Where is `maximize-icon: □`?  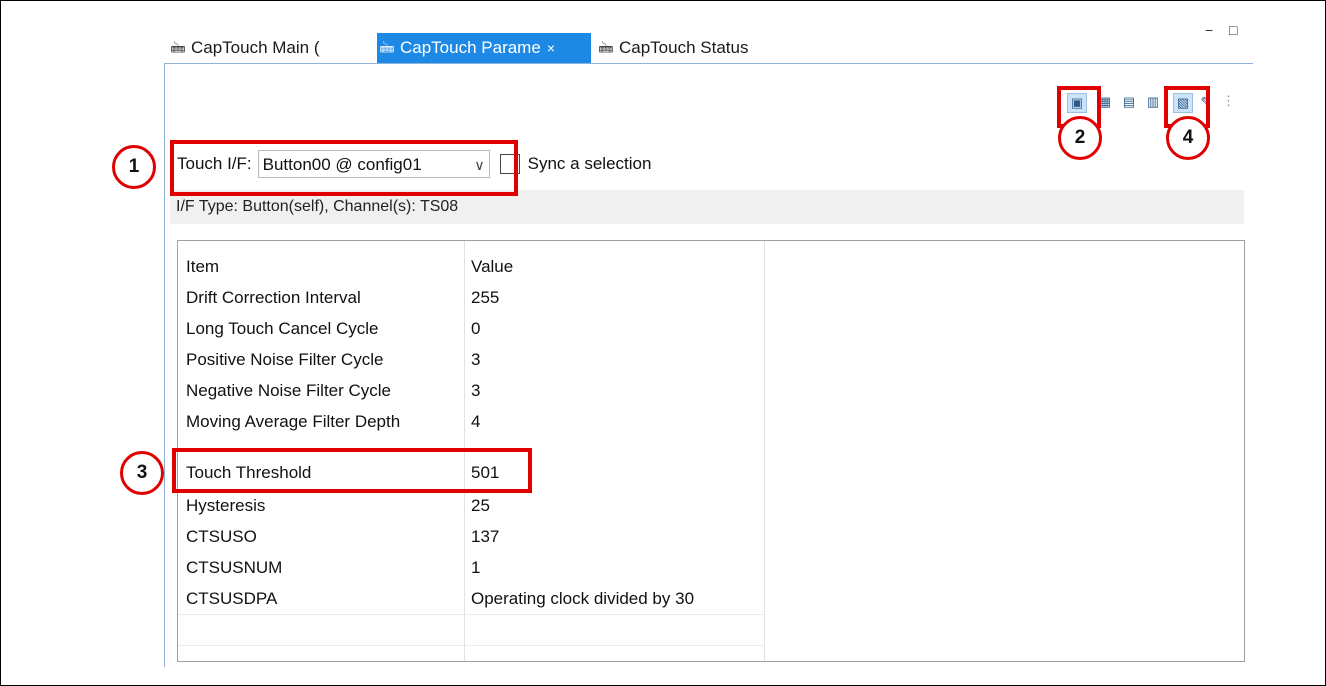
maximize-icon: □ is located at coordinates (1233, 30).